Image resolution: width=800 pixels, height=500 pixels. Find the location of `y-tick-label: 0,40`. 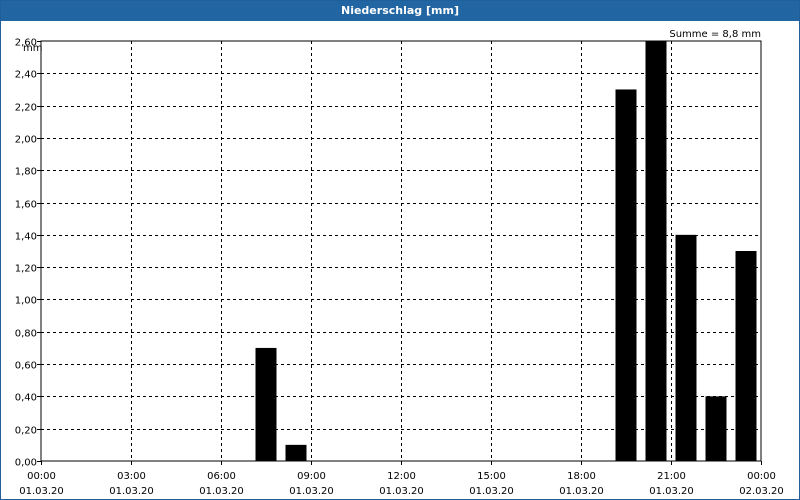

y-tick-label: 0,40 is located at coordinates (26, 398).